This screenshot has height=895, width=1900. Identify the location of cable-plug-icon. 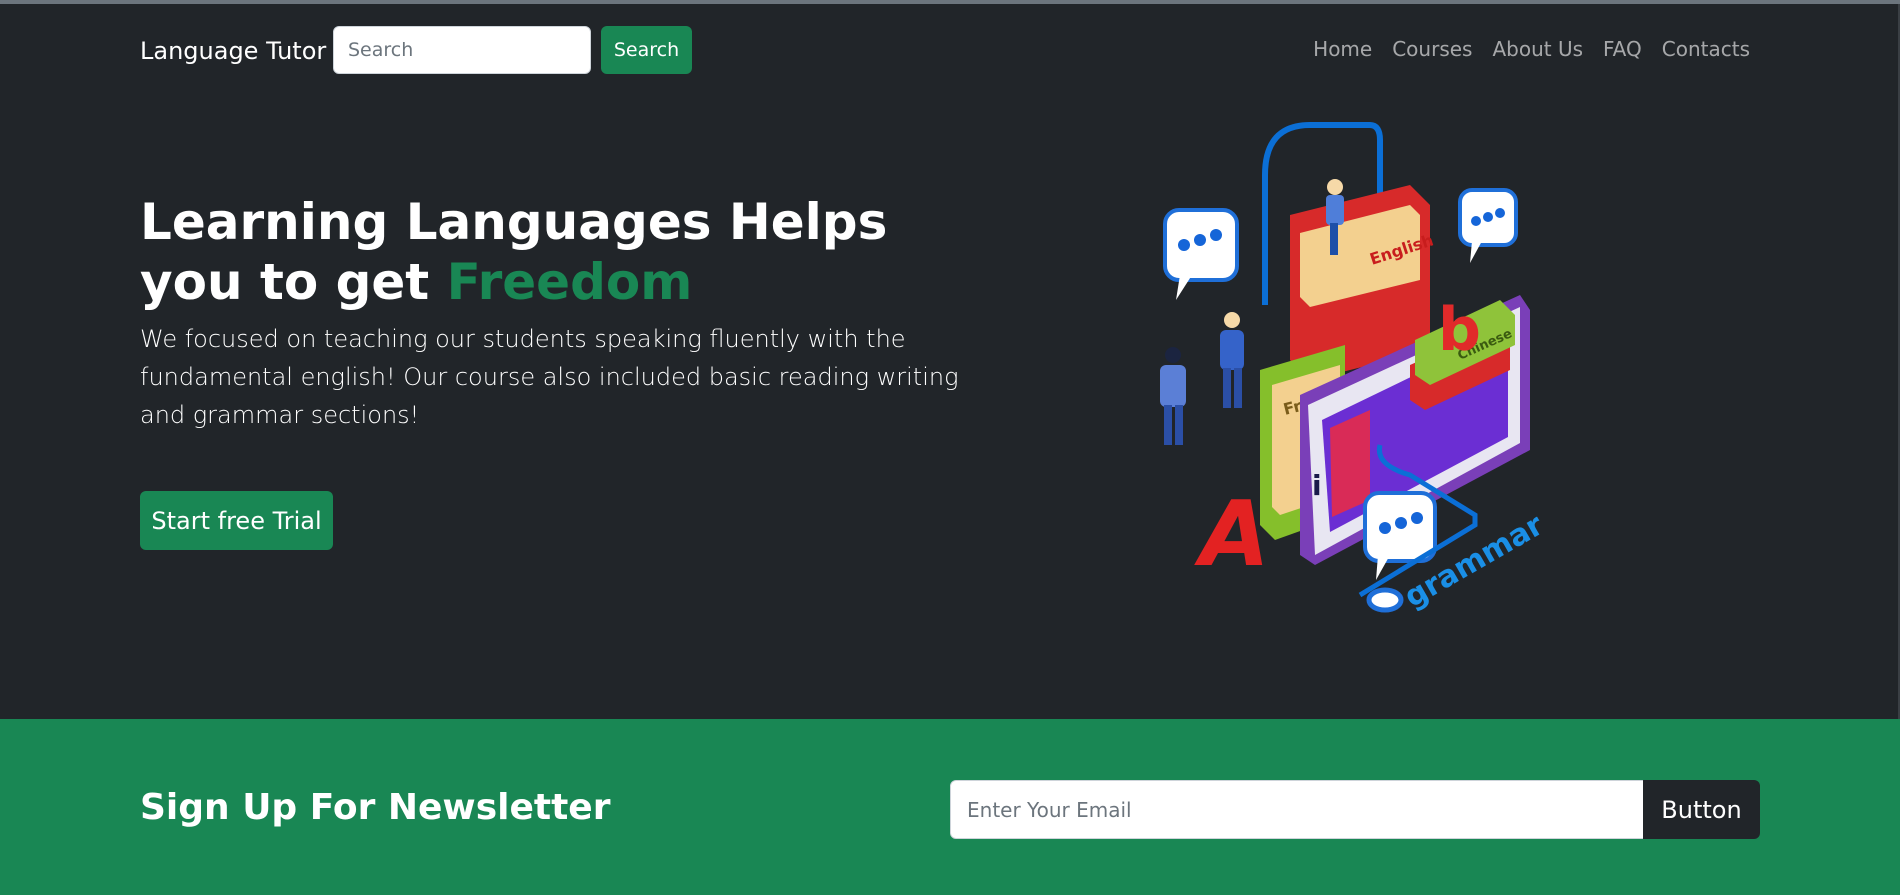
(1385, 600).